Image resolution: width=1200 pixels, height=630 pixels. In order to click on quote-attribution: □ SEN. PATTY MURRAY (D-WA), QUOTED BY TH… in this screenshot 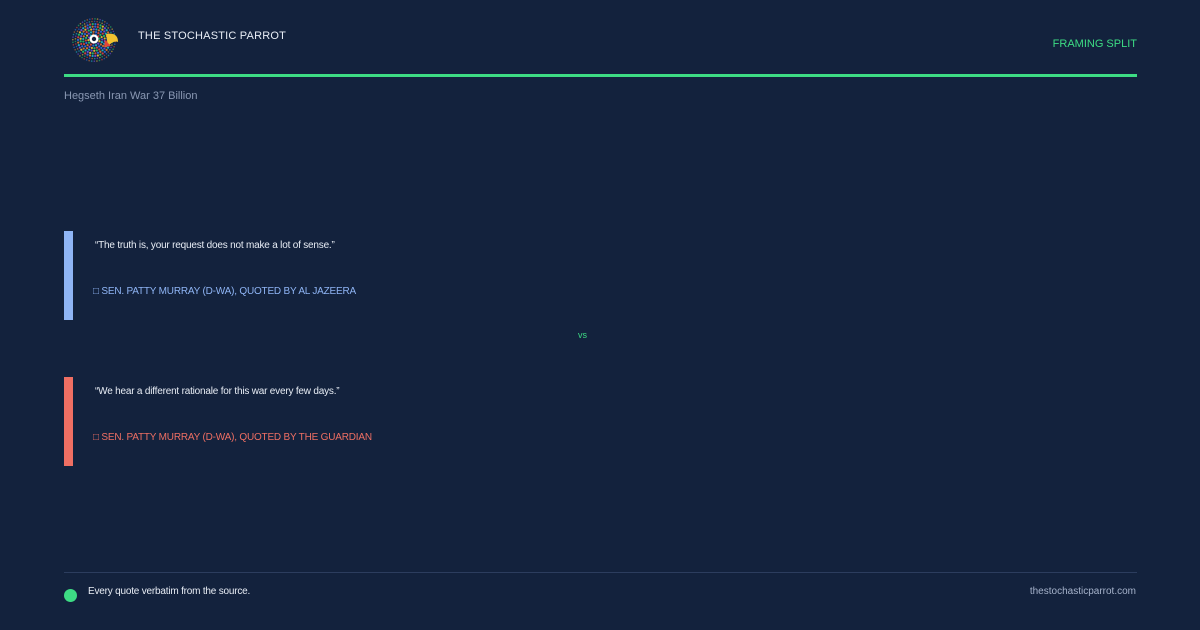, I will do `click(232, 437)`.